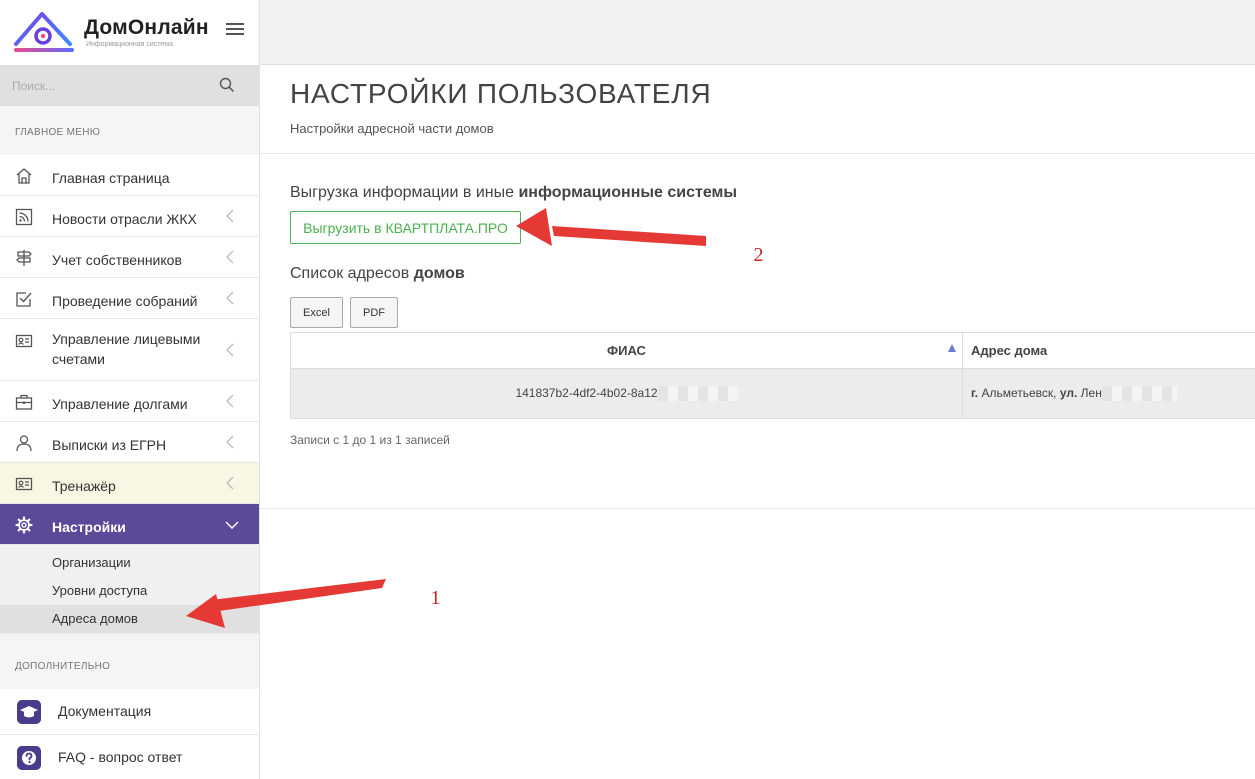 The width and height of the screenshot is (1255, 779). I want to click on home-icon, so click(24, 176).